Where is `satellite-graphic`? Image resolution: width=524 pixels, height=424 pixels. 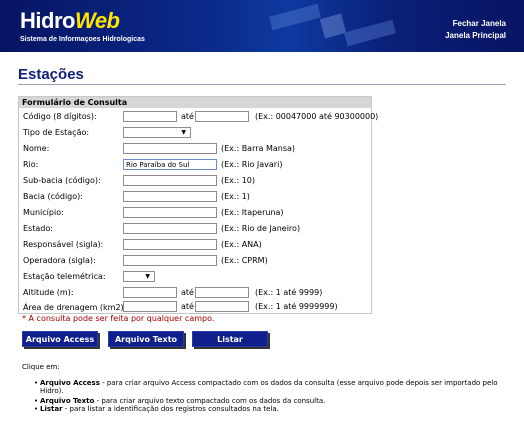 satellite-graphic is located at coordinates (332, 25).